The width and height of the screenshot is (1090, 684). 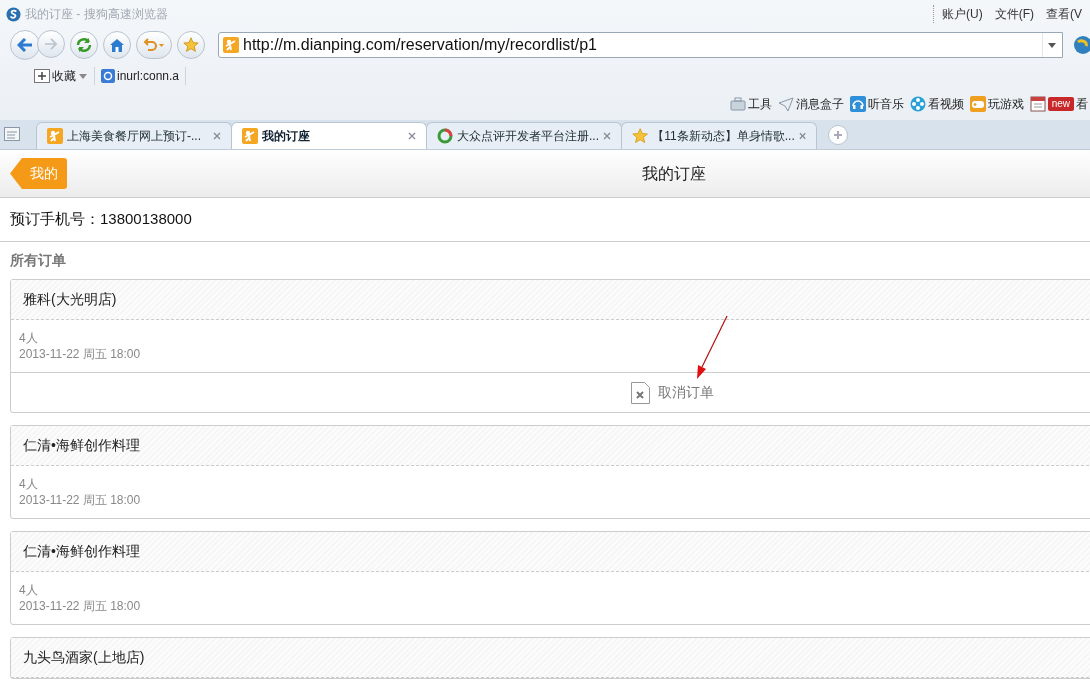 I want to click on toolbox-icon, so click(x=737, y=104).